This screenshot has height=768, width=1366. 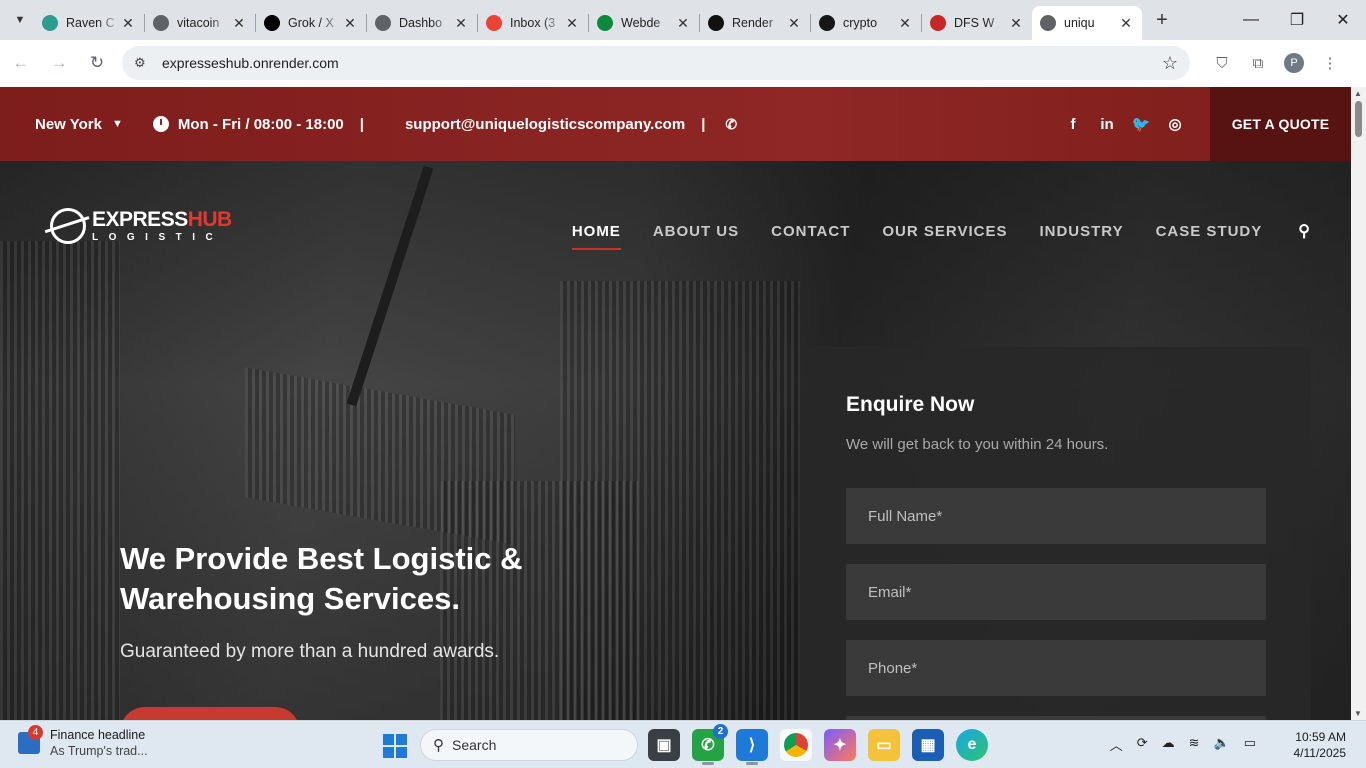 I want to click on scrollbar-thumb, so click(x=1358, y=119).